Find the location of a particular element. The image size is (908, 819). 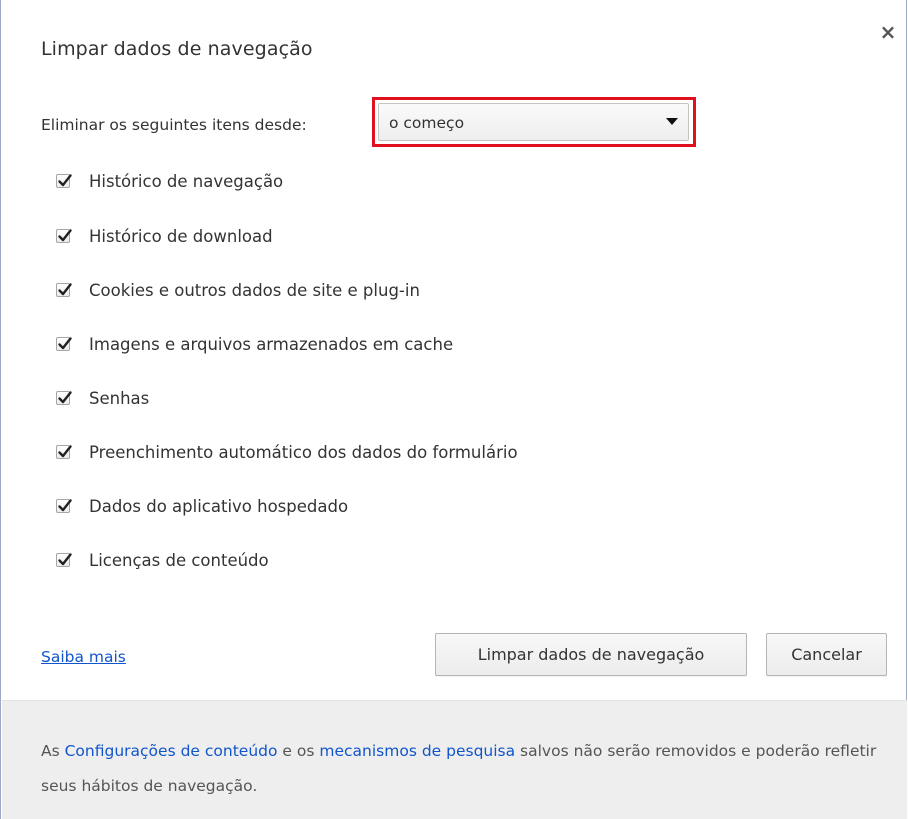

option-label: Senhas is located at coordinates (119, 398).